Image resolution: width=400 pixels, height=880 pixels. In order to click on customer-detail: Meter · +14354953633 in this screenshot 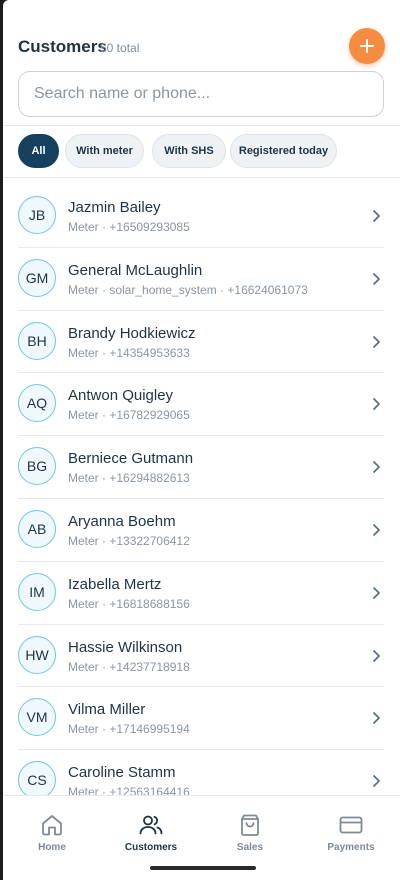, I will do `click(129, 352)`.